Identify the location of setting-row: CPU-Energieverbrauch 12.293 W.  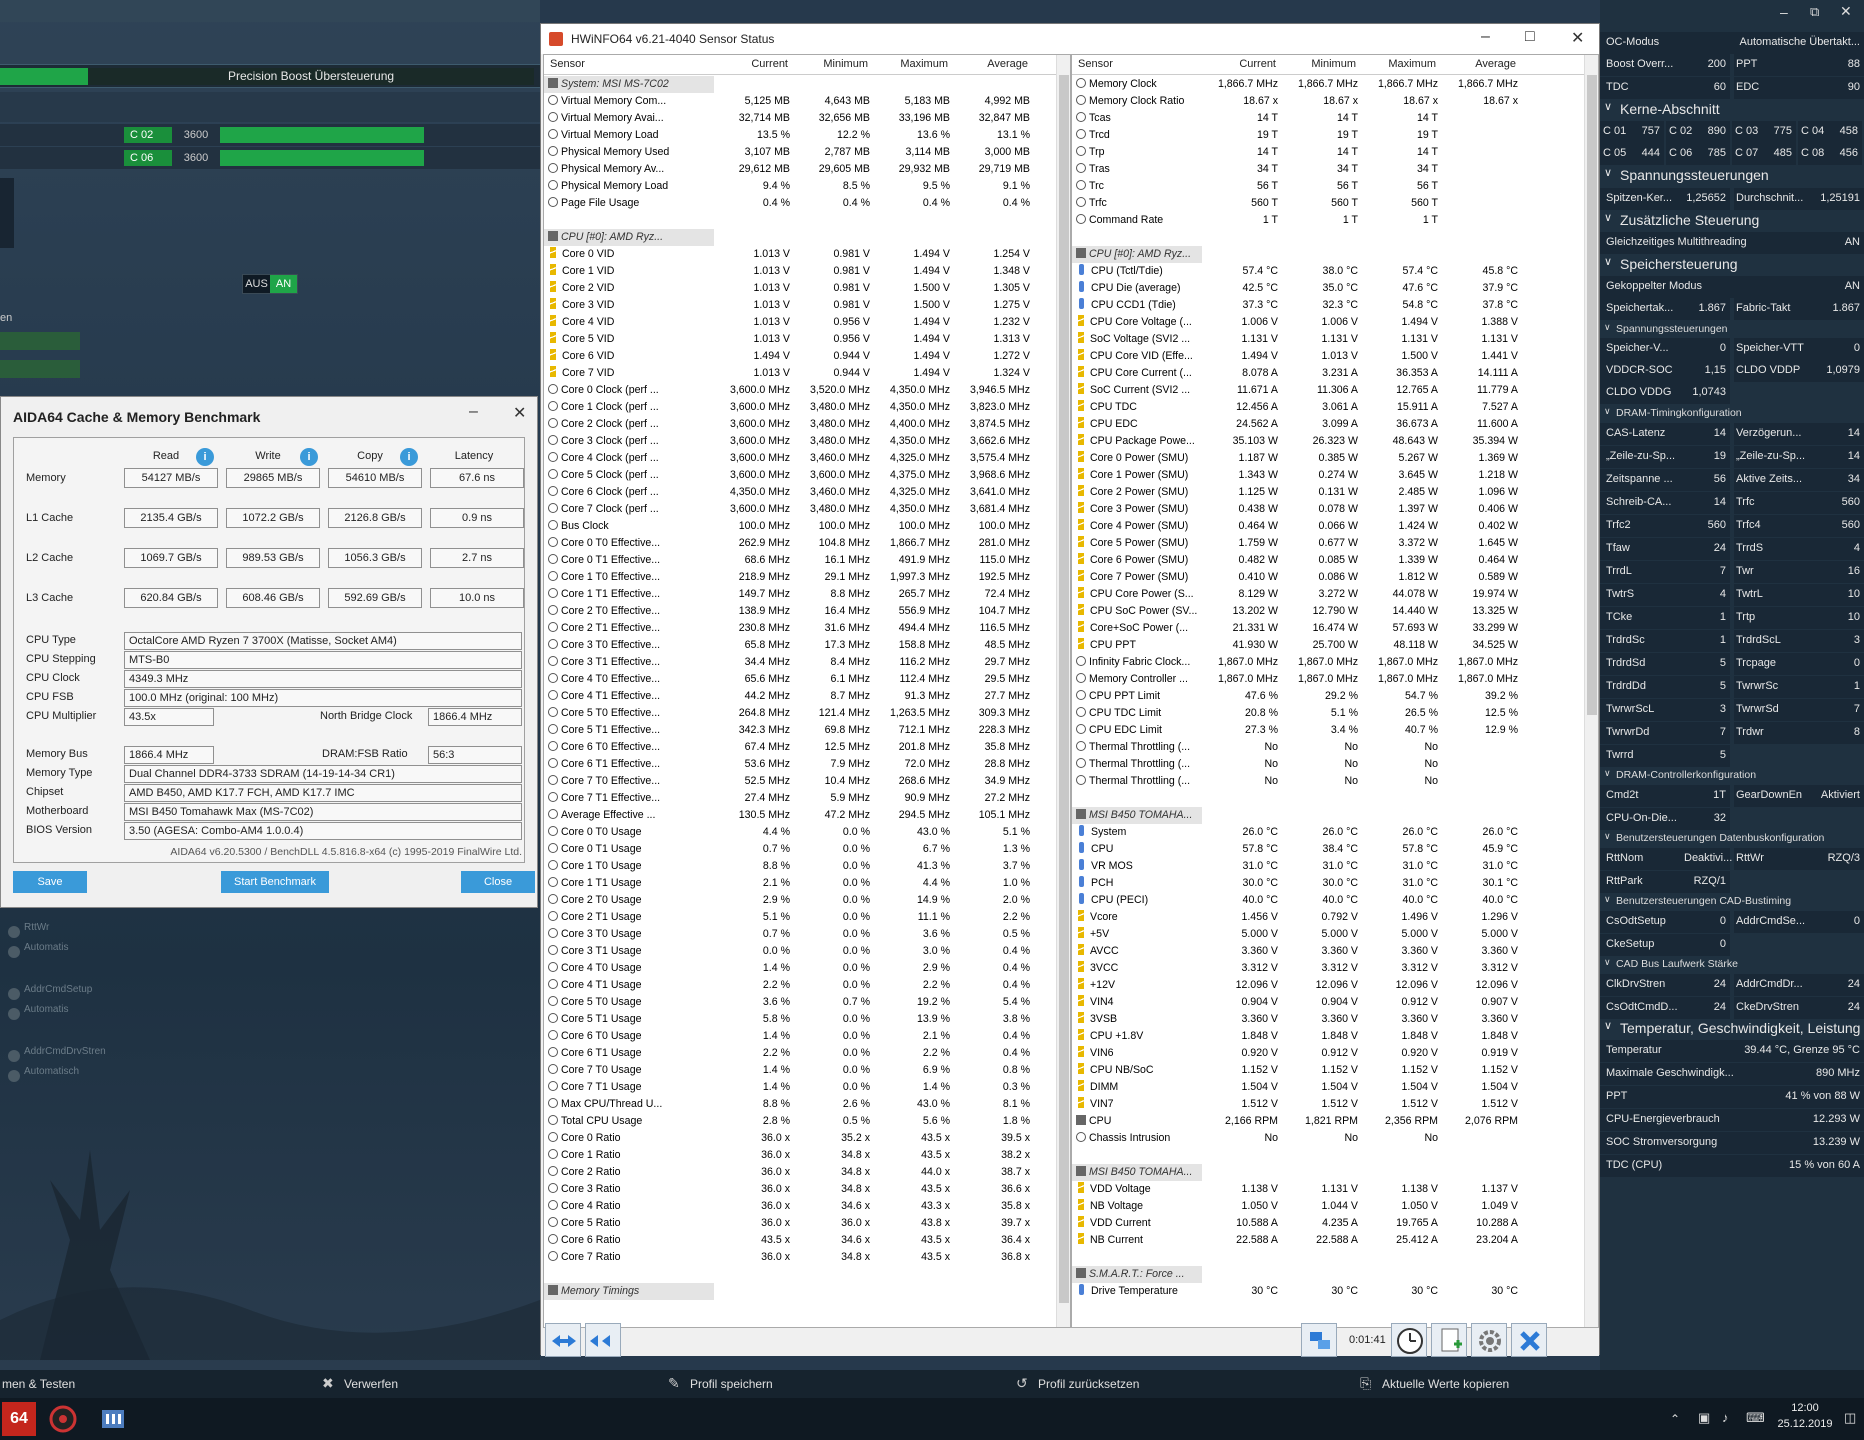
(1732, 1120).